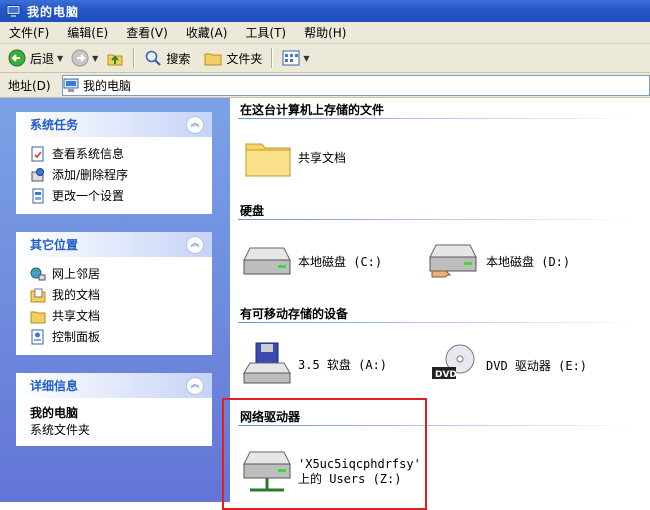 The image size is (650, 510). What do you see at coordinates (114, 409) in the screenshot?
I see `details-panel: 详细信息 ︽ 我的电脑 系统文件夹` at bounding box center [114, 409].